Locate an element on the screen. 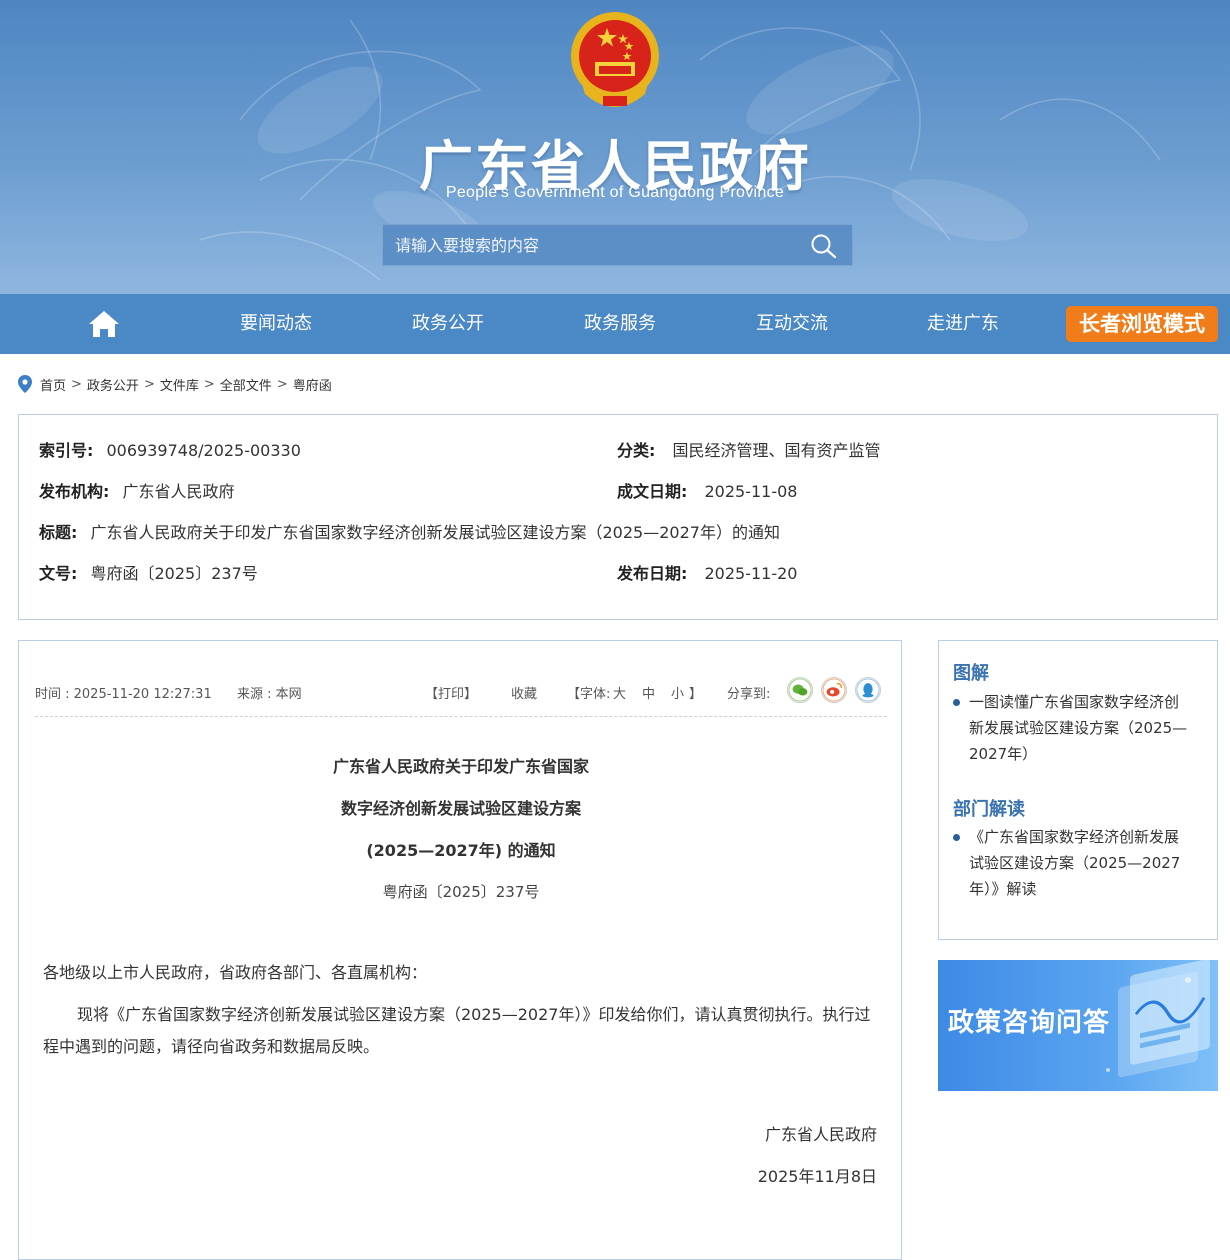 Image resolution: width=1230 pixels, height=1260 pixels. document-signature-date: 2025年11月8日 is located at coordinates (817, 1176).